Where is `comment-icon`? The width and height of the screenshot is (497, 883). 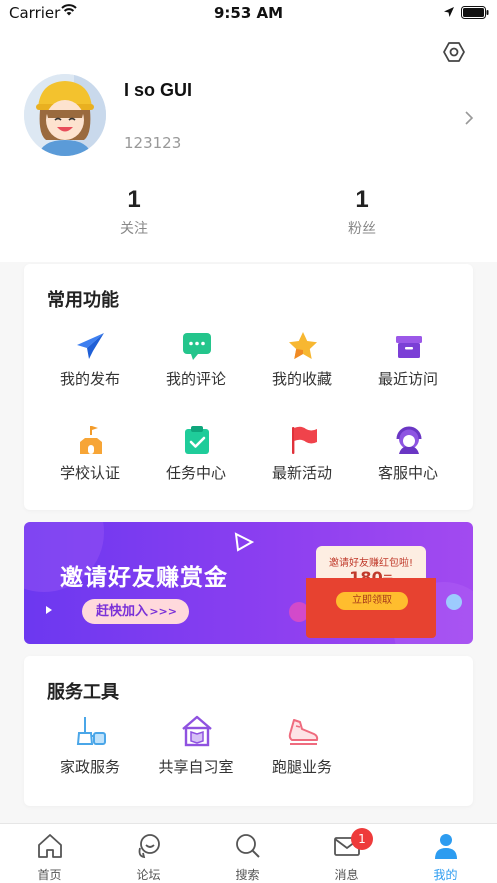 comment-icon is located at coordinates (197, 346).